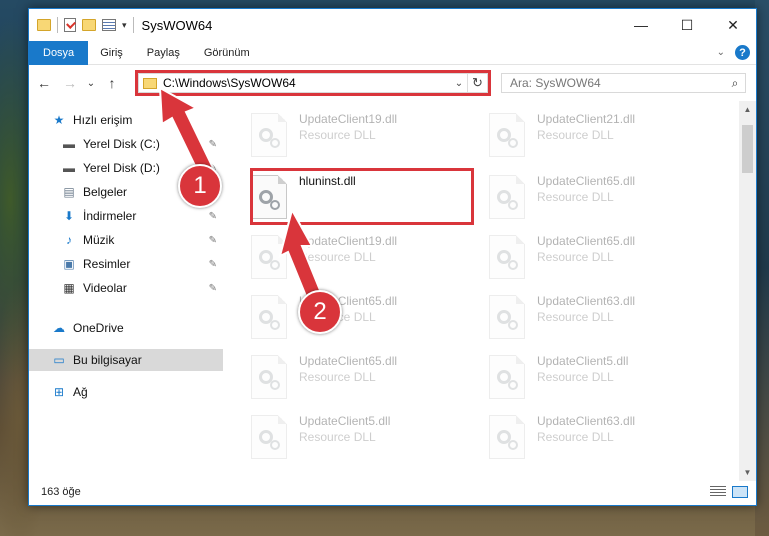 The width and height of the screenshot is (769, 536). I want to click on sidebar-item-label: Yerel Disk (C:), so click(121, 144).